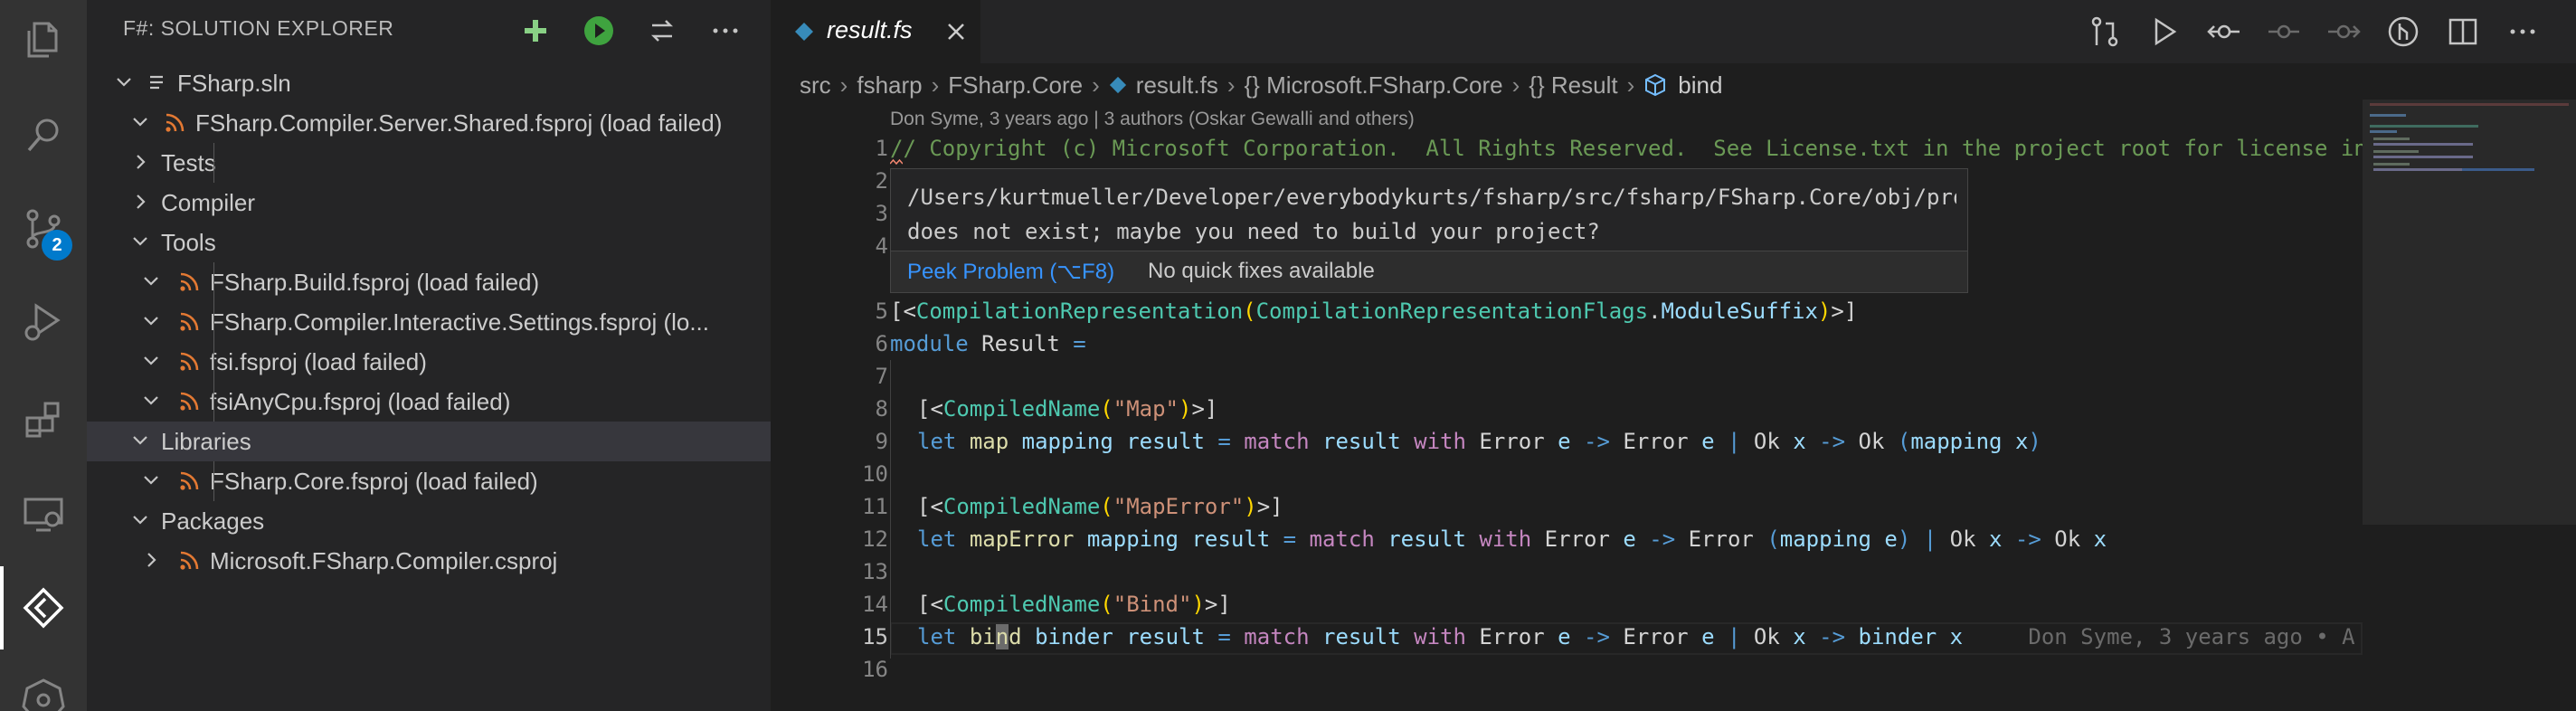 The width and height of the screenshot is (2576, 711). I want to click on explorer-icon, so click(43, 40).